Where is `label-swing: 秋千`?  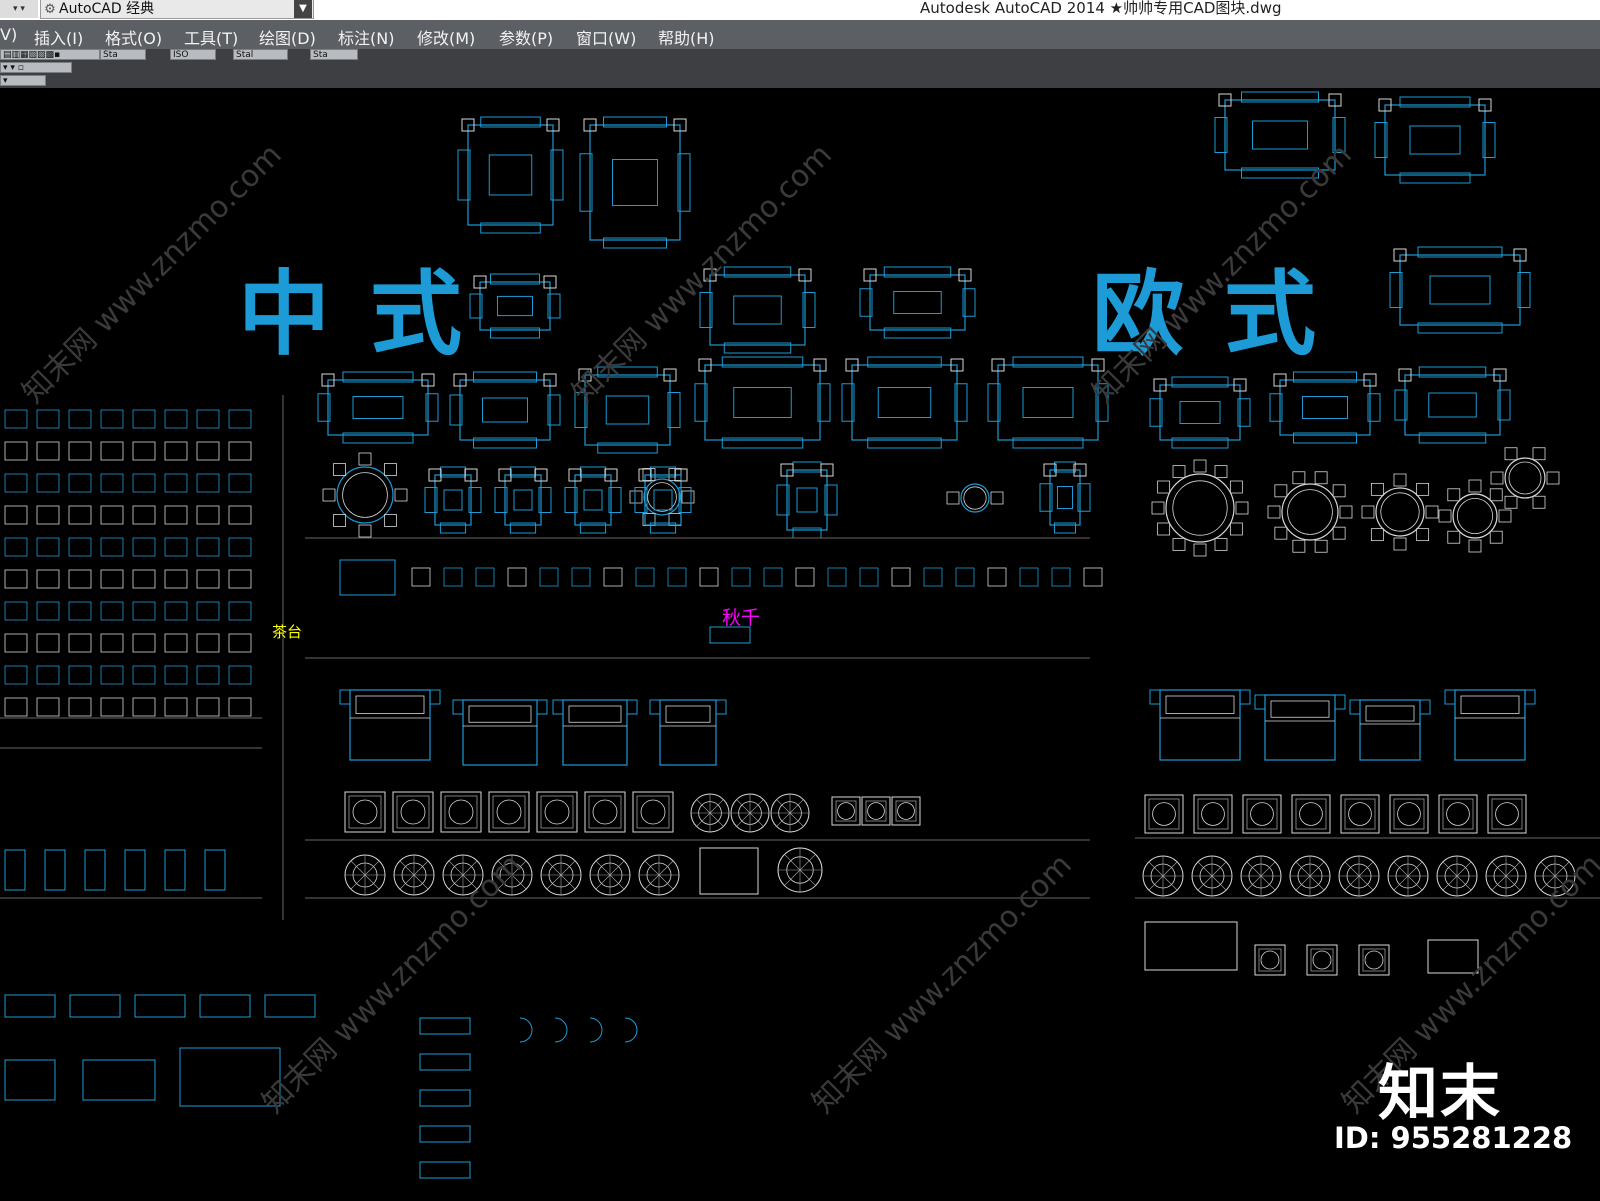 label-swing: 秋千 is located at coordinates (741, 618).